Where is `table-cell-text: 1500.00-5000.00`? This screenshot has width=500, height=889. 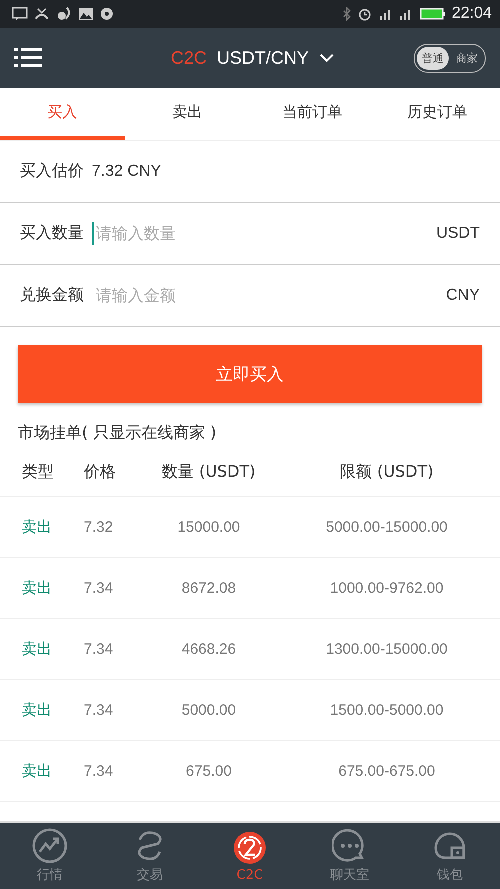
table-cell-text: 1500.00-5000.00 is located at coordinates (387, 710).